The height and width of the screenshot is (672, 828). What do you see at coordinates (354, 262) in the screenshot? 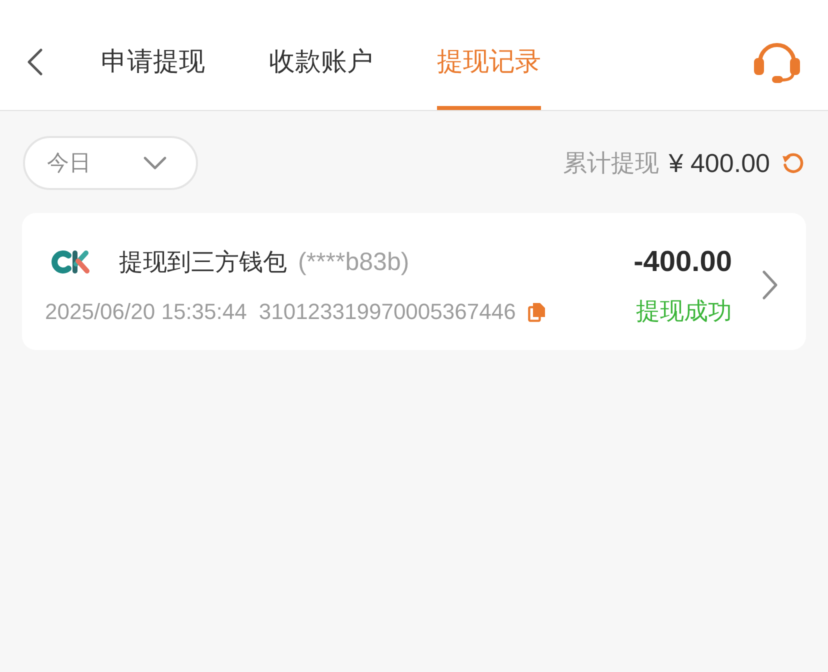
I see `account-number: (****b83b)` at bounding box center [354, 262].